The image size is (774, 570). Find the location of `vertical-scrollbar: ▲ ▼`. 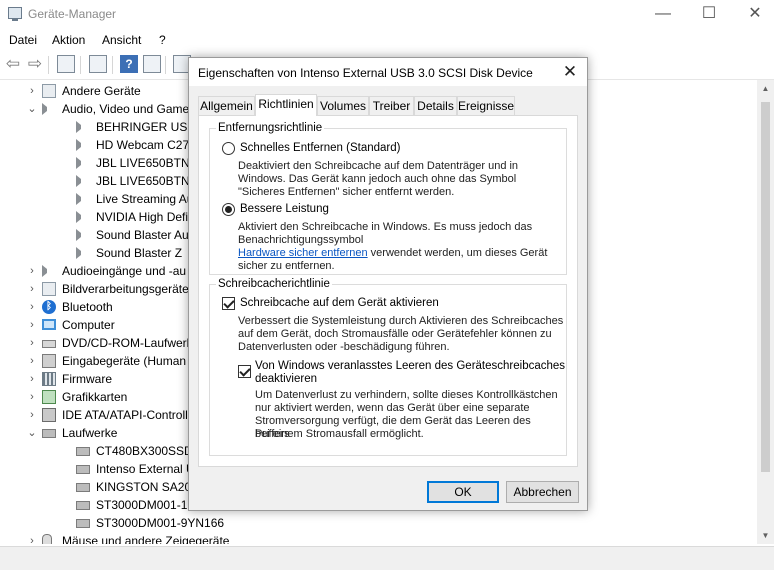

vertical-scrollbar: ▲ ▼ is located at coordinates (765, 312).